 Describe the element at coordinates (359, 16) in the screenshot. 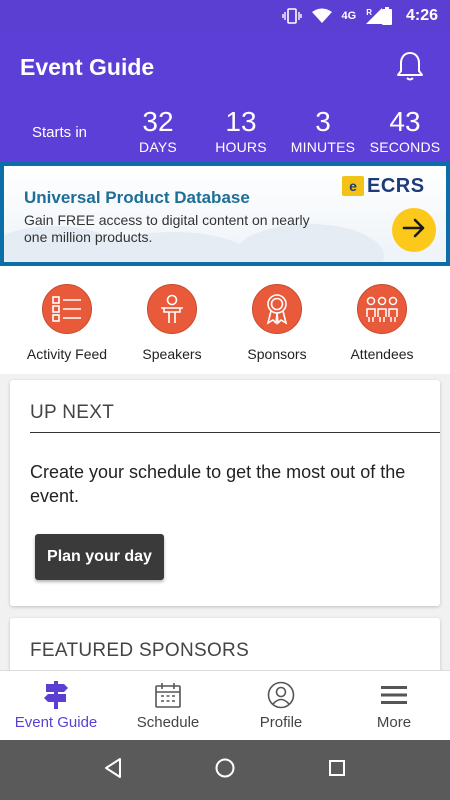

I see `status-icons: 4G R 4:26` at that location.